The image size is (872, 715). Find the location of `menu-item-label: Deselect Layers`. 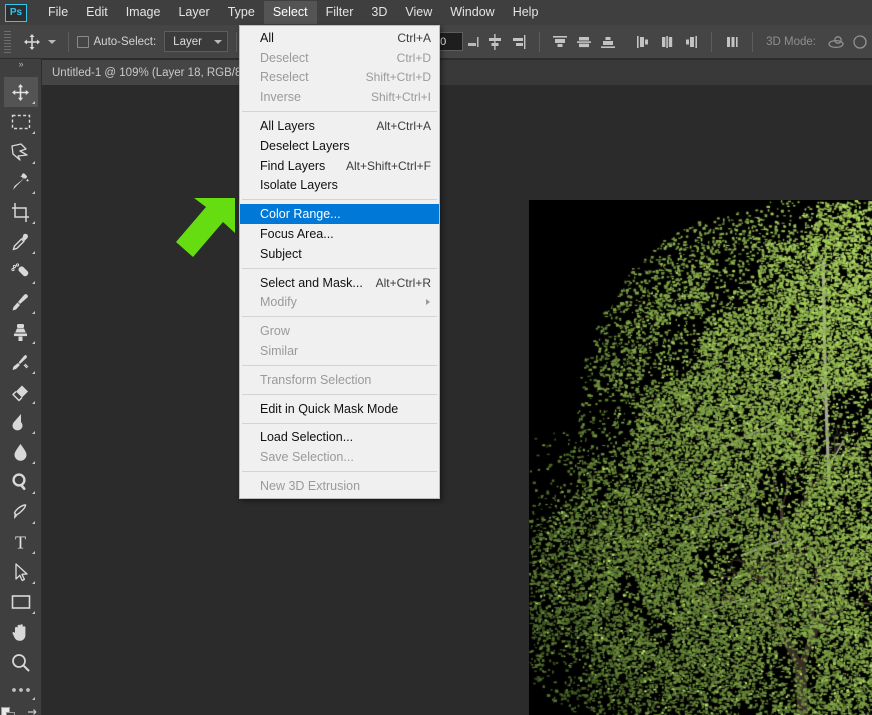

menu-item-label: Deselect Layers is located at coordinates (305, 145).